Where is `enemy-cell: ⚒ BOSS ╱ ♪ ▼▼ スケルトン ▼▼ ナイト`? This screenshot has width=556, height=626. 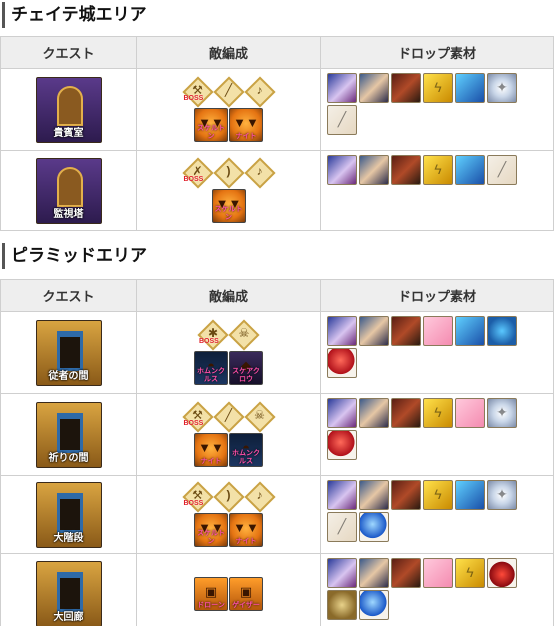
enemy-cell: ⚒ BOSS ╱ ♪ ▼▼ スケルトン ▼▼ ナイト is located at coordinates (228, 109).